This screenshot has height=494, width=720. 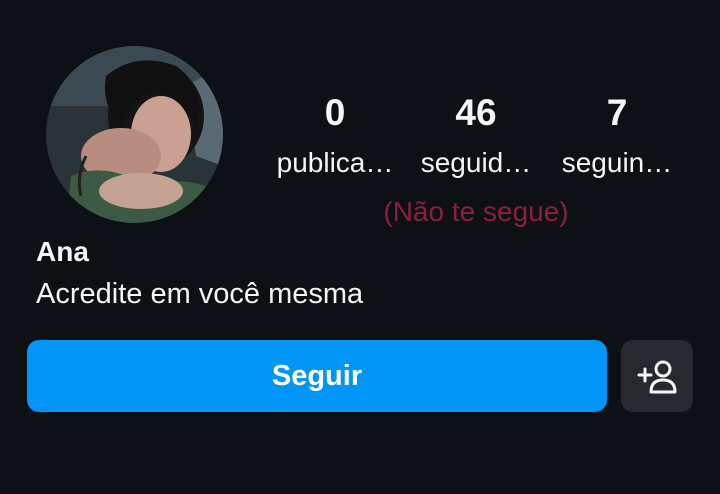 What do you see at coordinates (317, 376) in the screenshot?
I see `follow-button: Seguir` at bounding box center [317, 376].